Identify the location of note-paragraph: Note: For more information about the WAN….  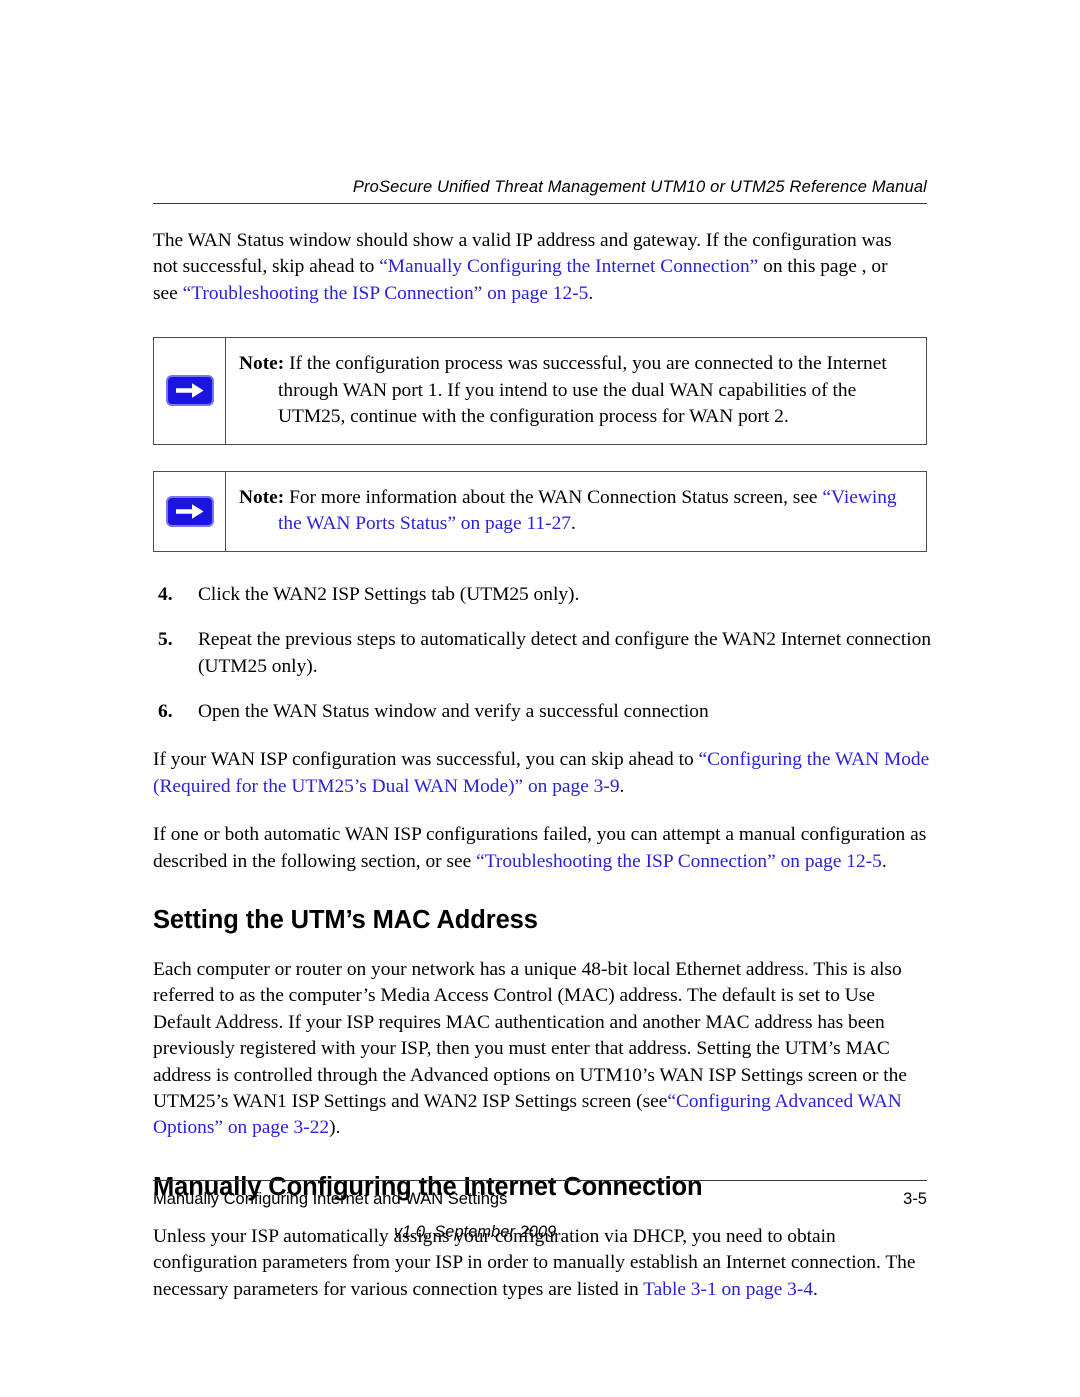
(577, 511).